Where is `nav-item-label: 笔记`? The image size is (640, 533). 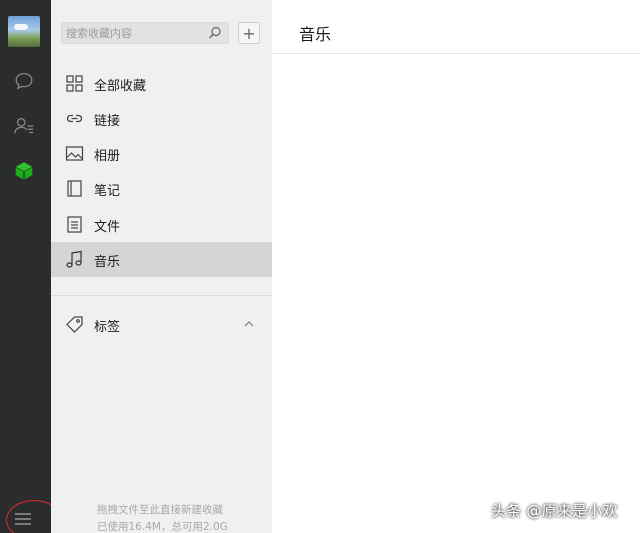
nav-item-label: 笔记 is located at coordinates (107, 191).